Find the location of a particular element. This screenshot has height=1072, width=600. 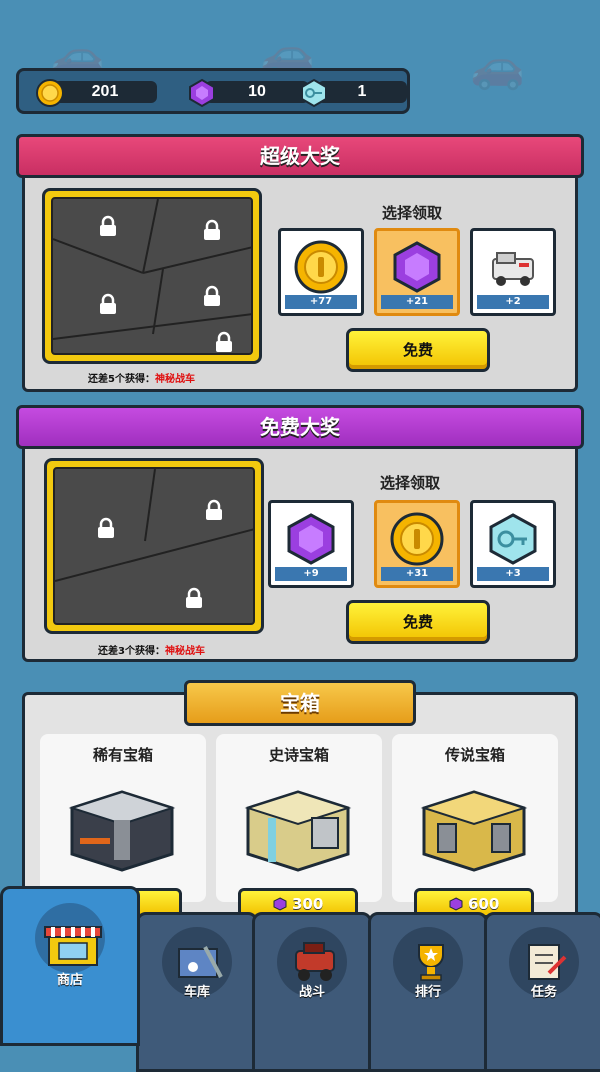

legendary-chest-icon is located at coordinates (474, 831).